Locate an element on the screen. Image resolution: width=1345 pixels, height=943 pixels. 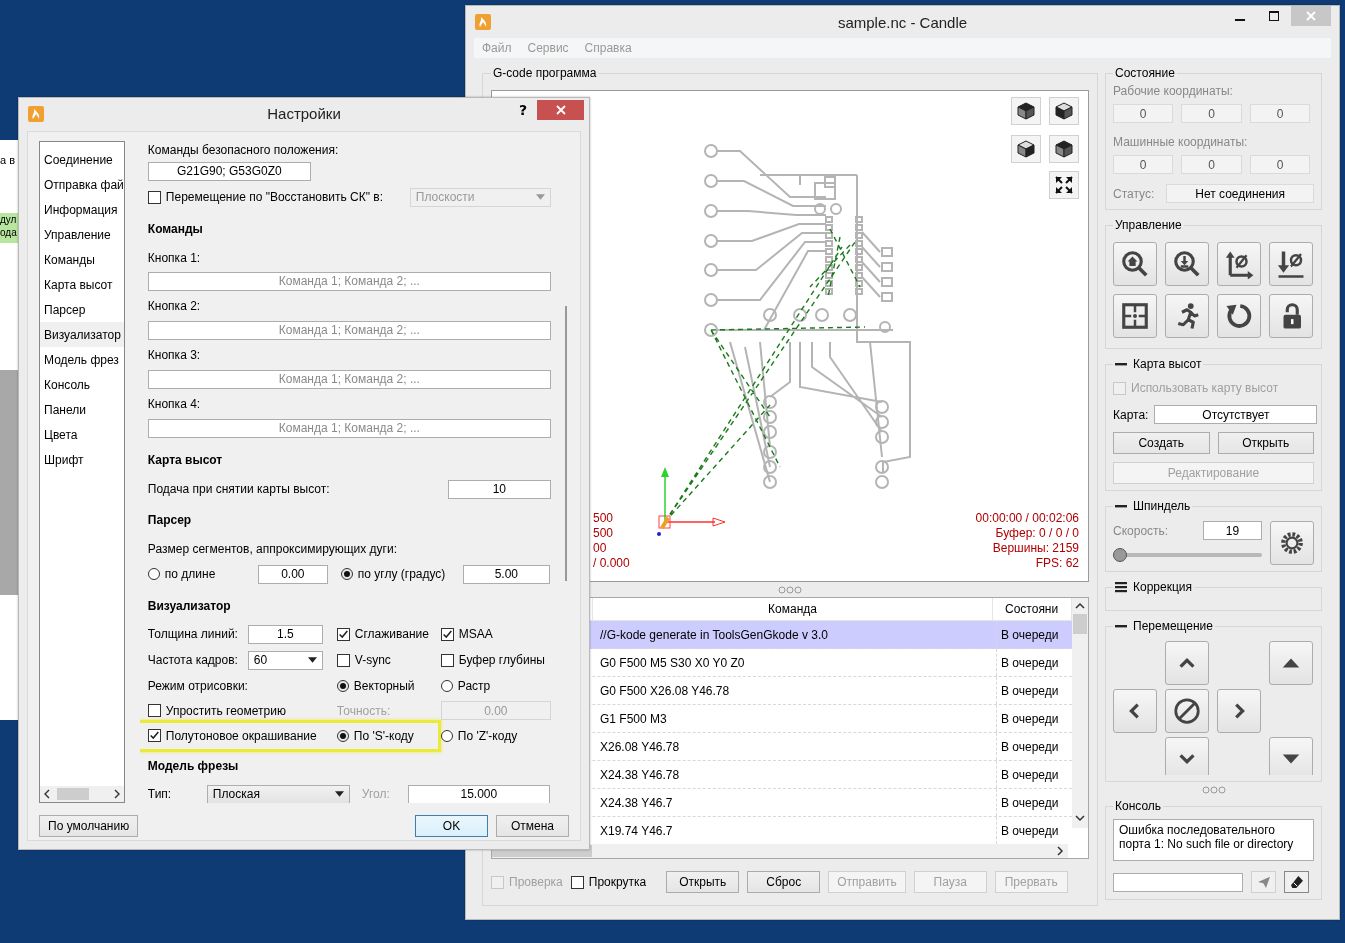
unlock-button is located at coordinates (1291, 316).